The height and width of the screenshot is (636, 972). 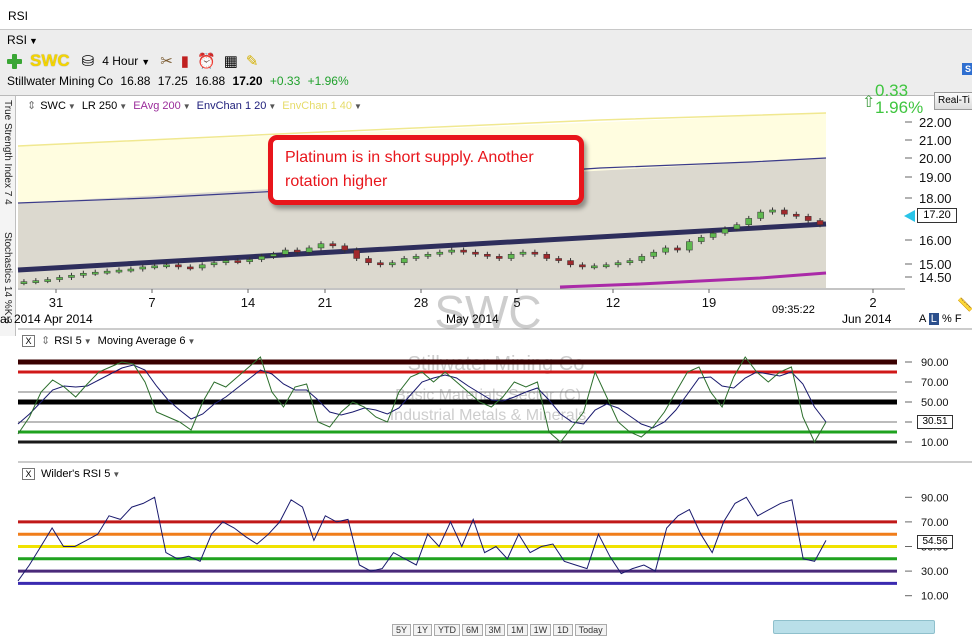 I want to click on interval-select: 4 Hour ▼, so click(x=126, y=61).